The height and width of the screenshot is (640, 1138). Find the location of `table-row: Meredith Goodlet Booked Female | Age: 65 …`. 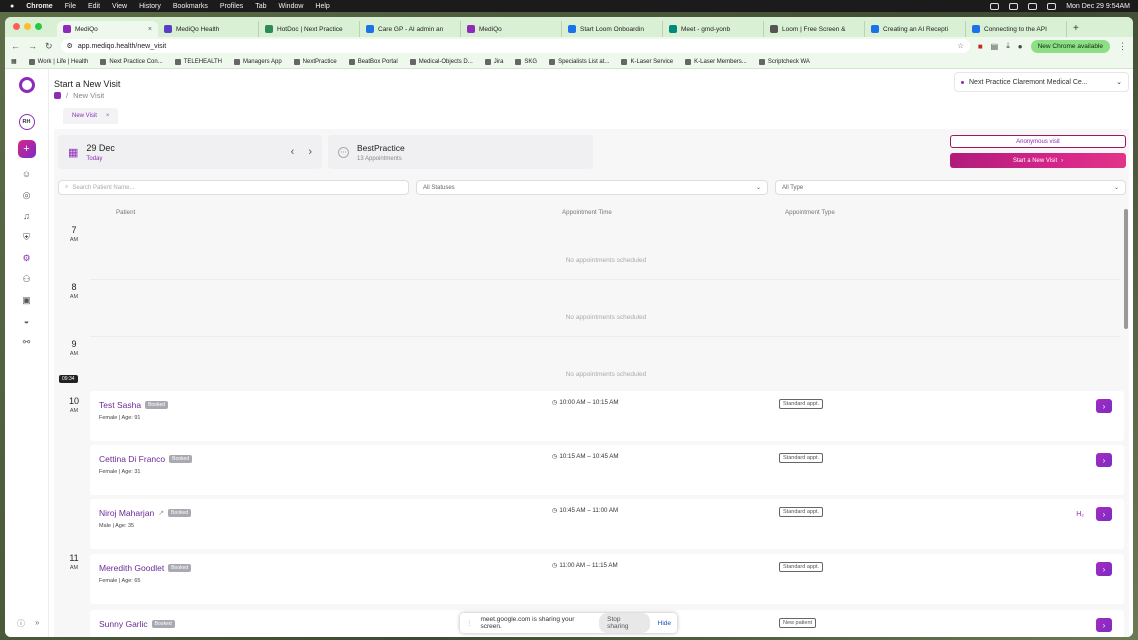

table-row: Meredith Goodlet Booked Female | Age: 65 … is located at coordinates (607, 579).